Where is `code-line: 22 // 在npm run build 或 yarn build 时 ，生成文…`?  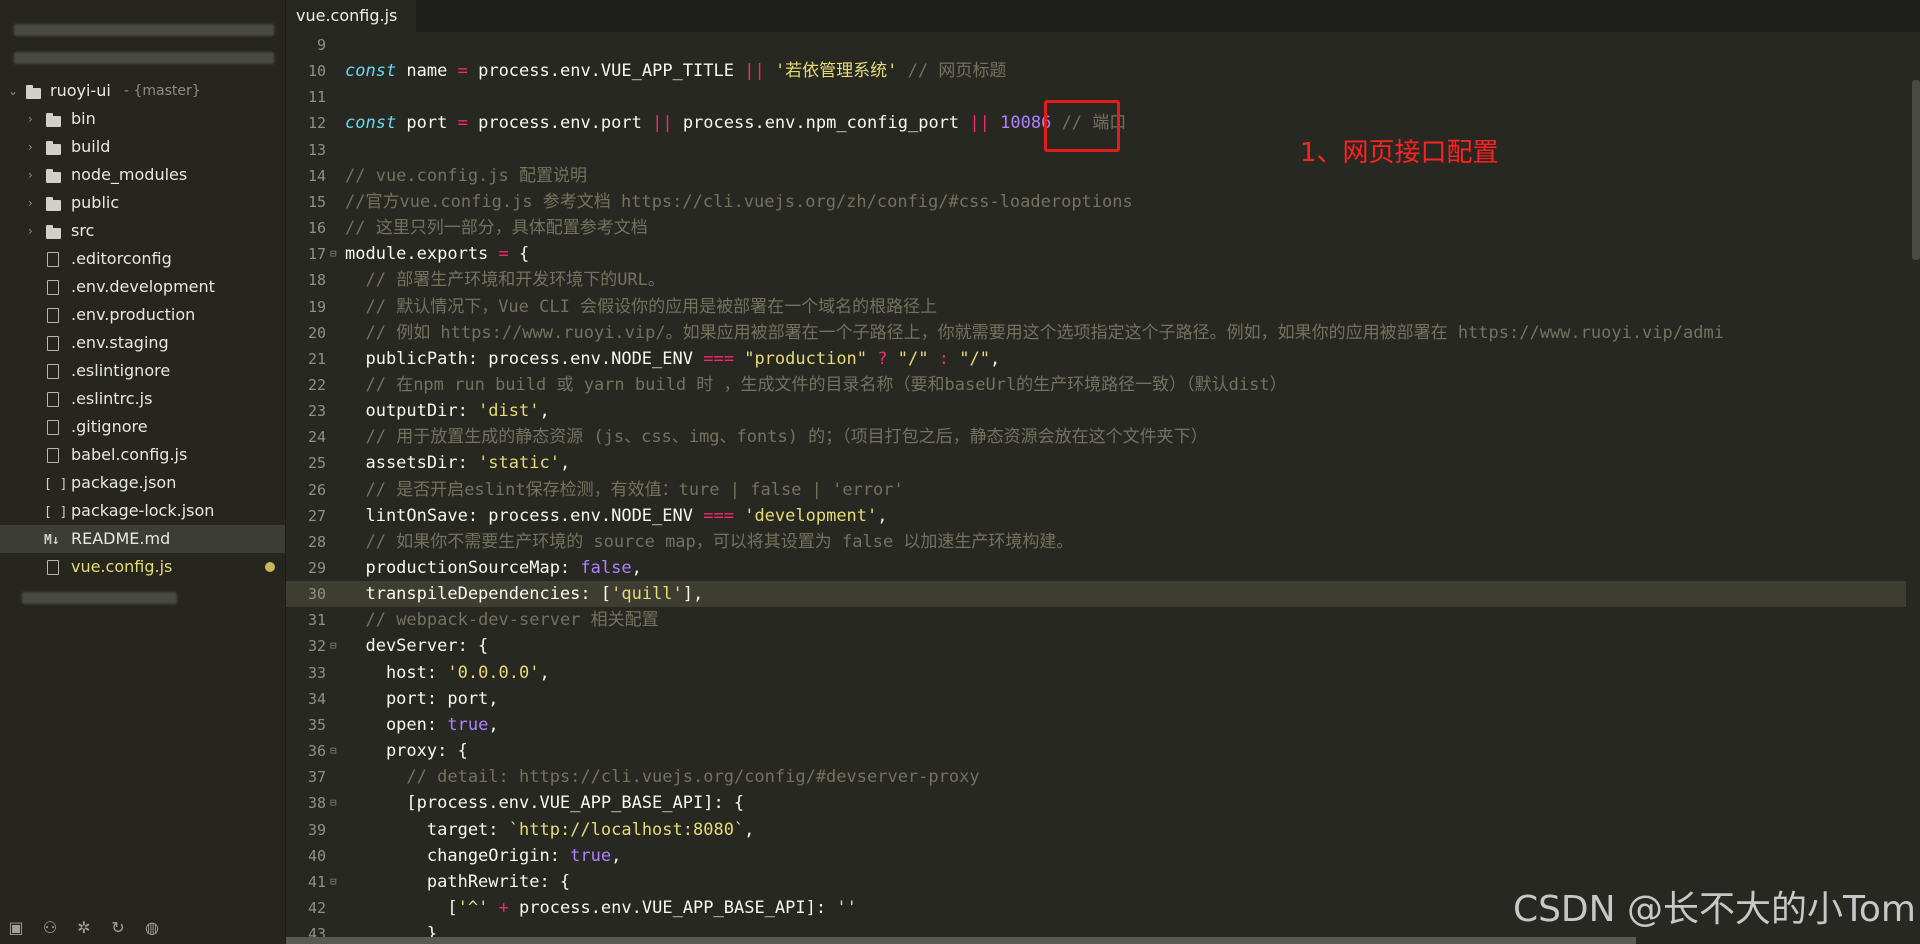 code-line: 22 // 在npm run build 或 yarn build 时 ，生成文… is located at coordinates (1096, 385).